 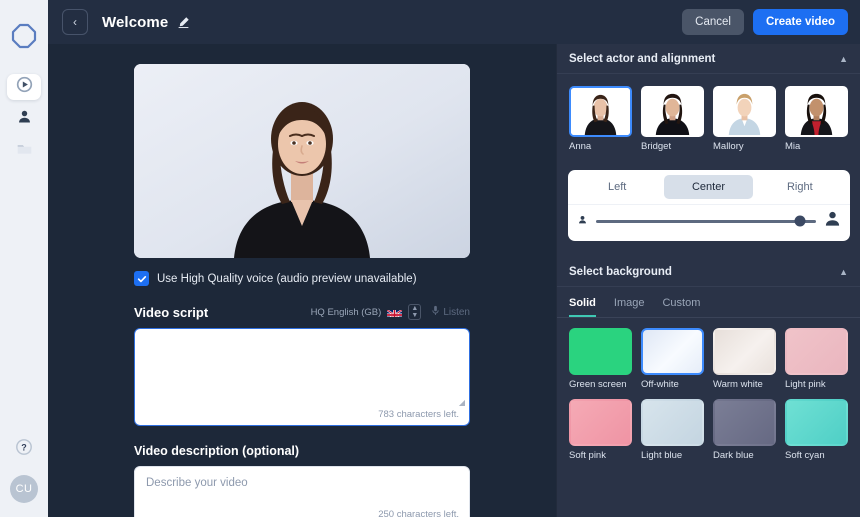 I want to click on top-header: ‹ Welcome Cancel Create video, so click(x=454, y=22).